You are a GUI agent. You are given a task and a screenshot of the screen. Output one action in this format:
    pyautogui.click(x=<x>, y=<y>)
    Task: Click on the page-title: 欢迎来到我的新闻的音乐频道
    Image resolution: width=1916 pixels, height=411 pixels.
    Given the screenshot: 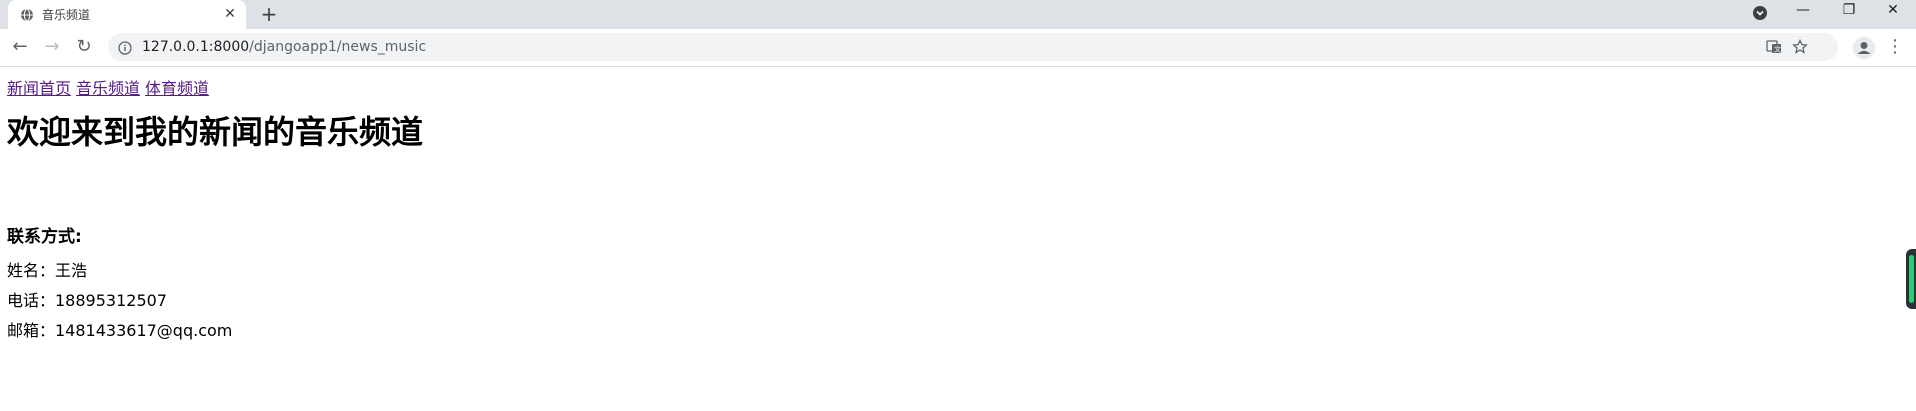 What is the action you would take?
    pyautogui.click(x=215, y=132)
    